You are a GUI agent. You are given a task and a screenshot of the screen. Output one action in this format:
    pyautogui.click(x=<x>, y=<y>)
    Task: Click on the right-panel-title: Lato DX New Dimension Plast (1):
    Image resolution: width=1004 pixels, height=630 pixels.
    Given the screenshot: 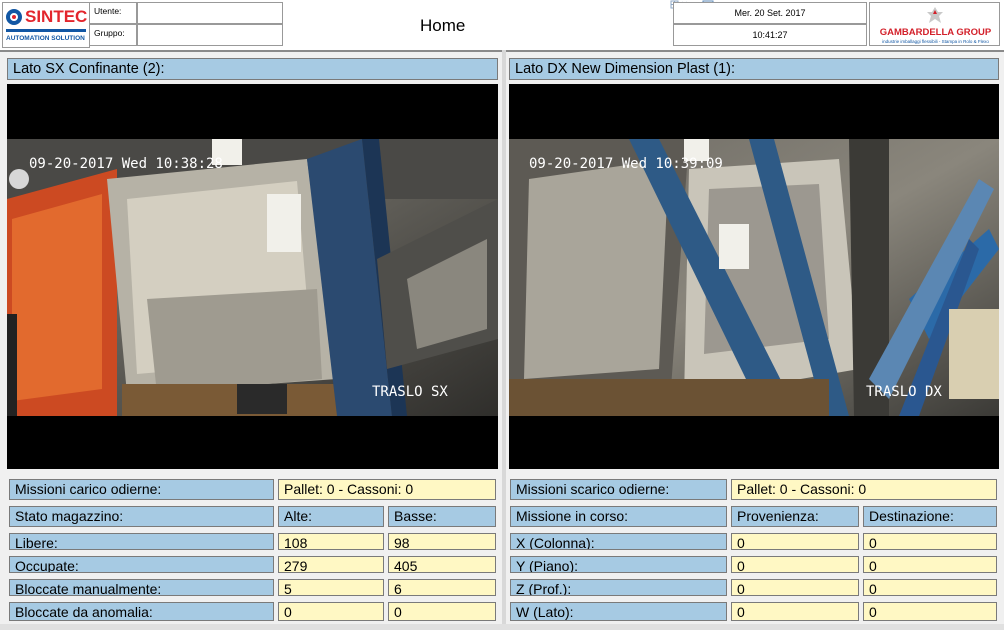 What is the action you would take?
    pyautogui.click(x=754, y=69)
    